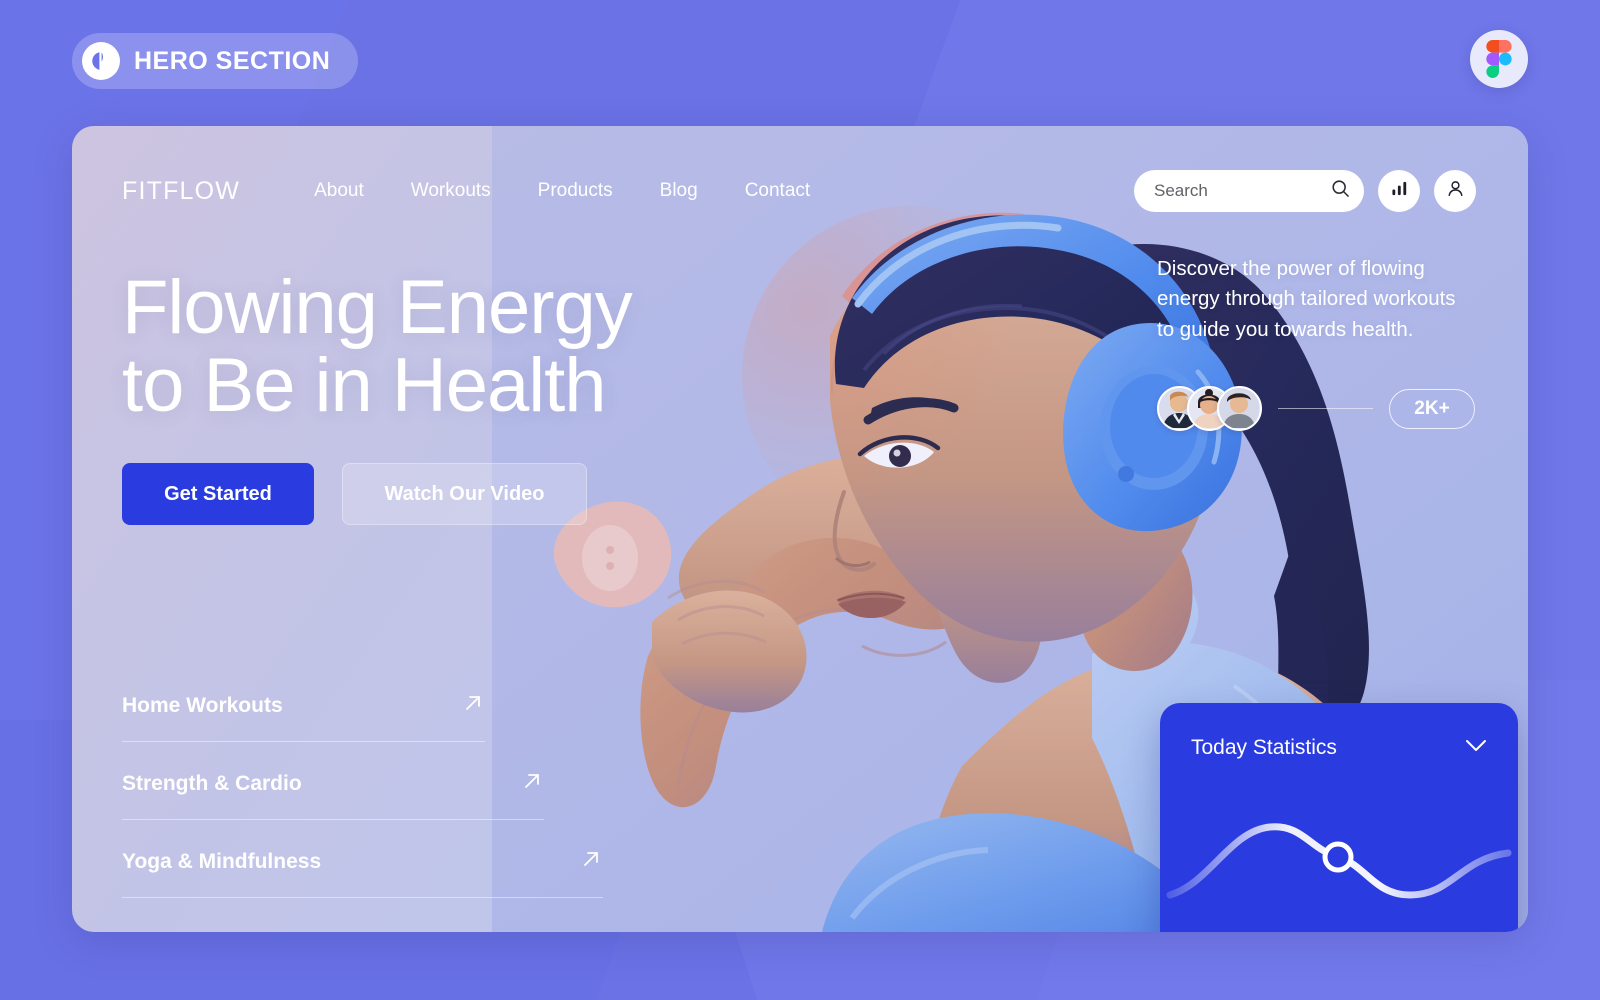  Describe the element at coordinates (575, 191) in the screenshot. I see `nav-link-products: Products` at that location.